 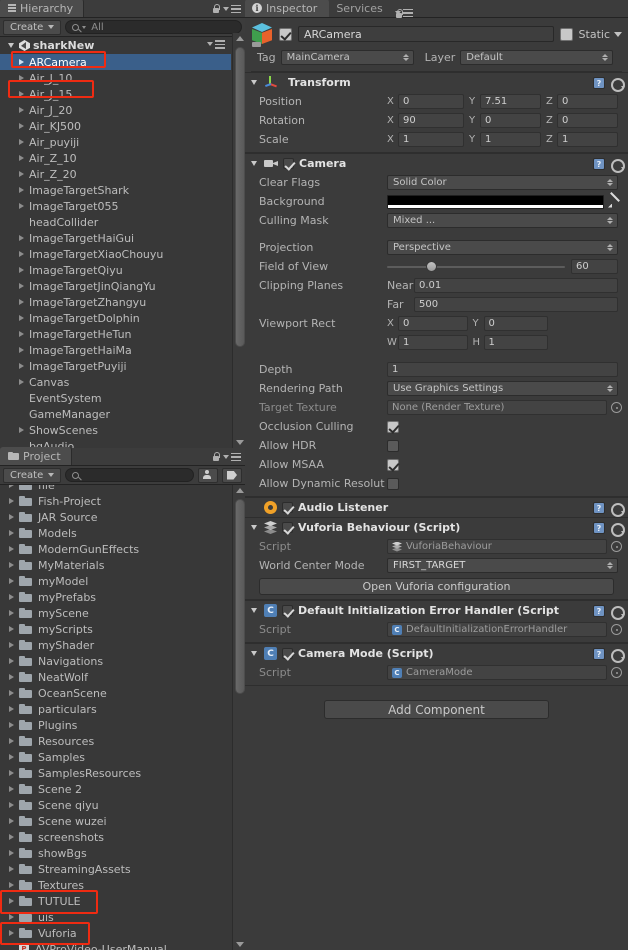 What do you see at coordinates (115, 789) in the screenshot?
I see `project-item-scene-2: Scene 2` at bounding box center [115, 789].